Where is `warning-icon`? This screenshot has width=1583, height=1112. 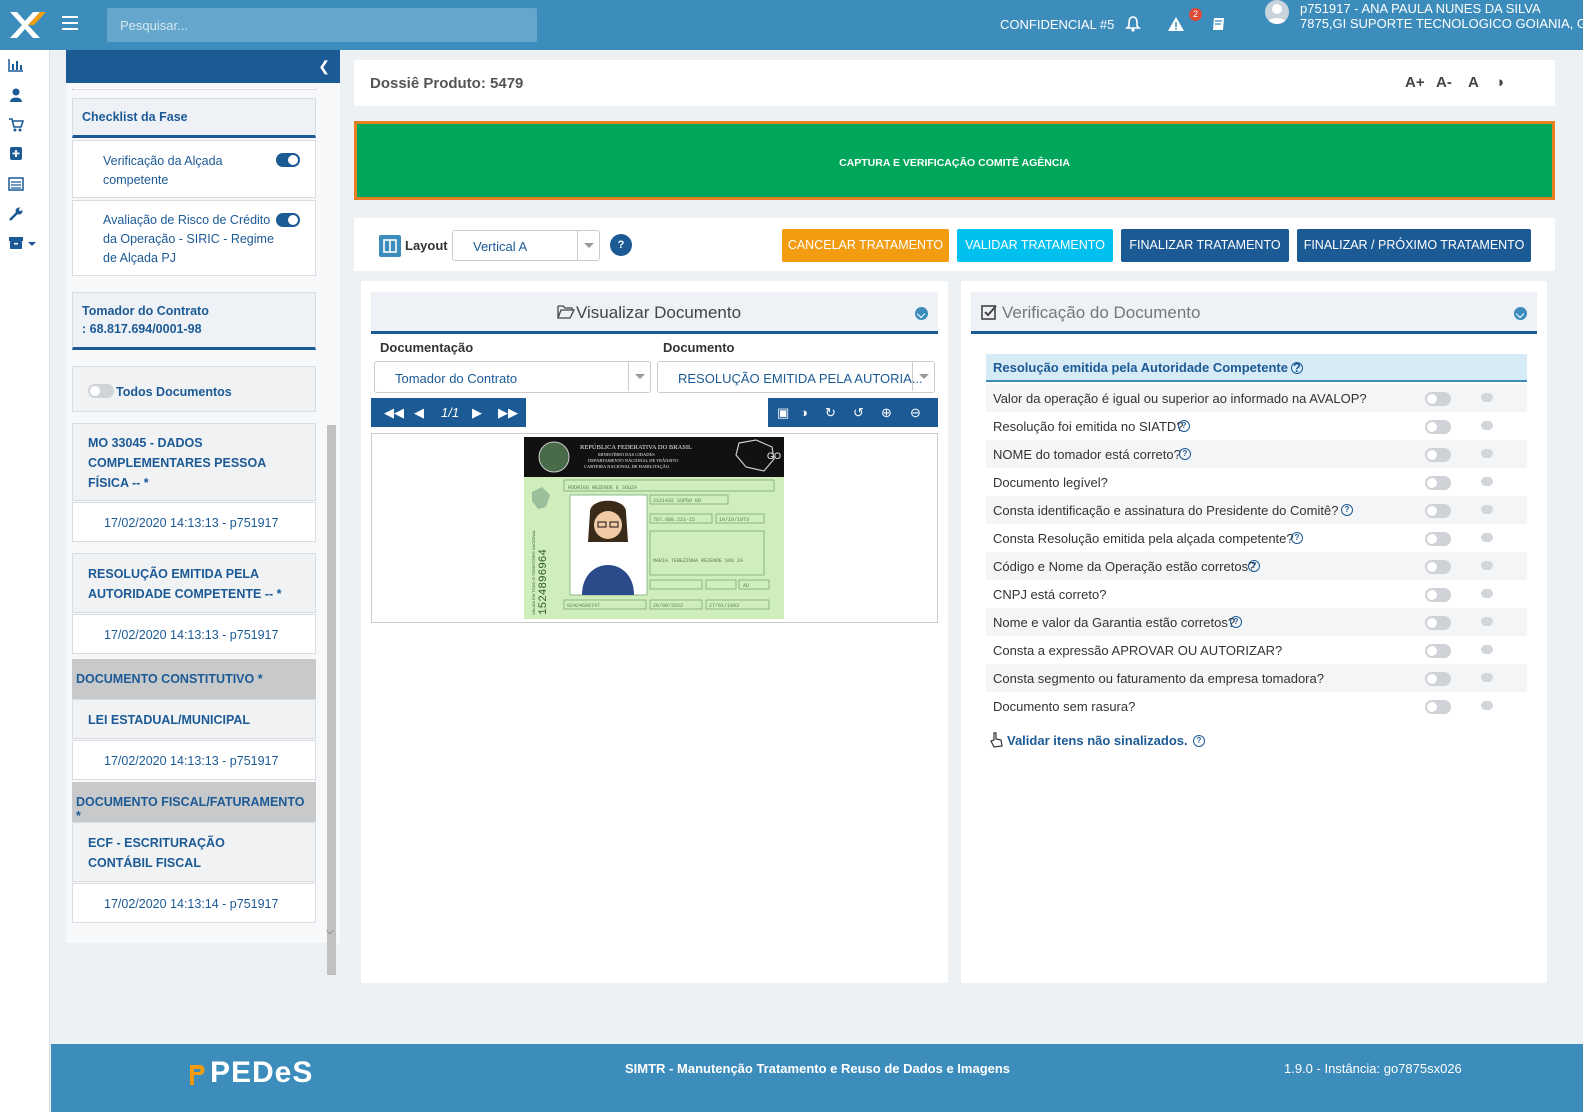 warning-icon is located at coordinates (1176, 24).